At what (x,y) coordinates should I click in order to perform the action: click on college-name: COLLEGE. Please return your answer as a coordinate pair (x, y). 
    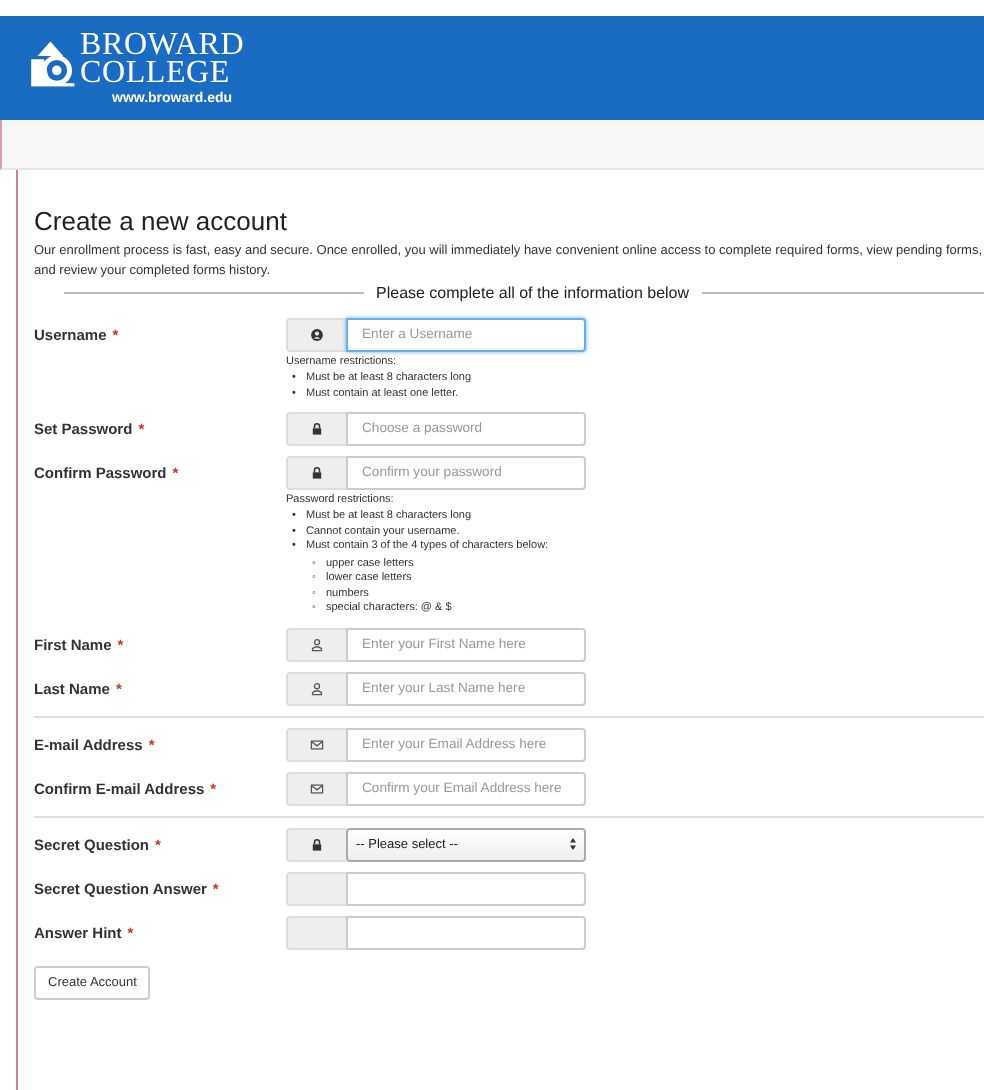
    Looking at the image, I should click on (156, 73).